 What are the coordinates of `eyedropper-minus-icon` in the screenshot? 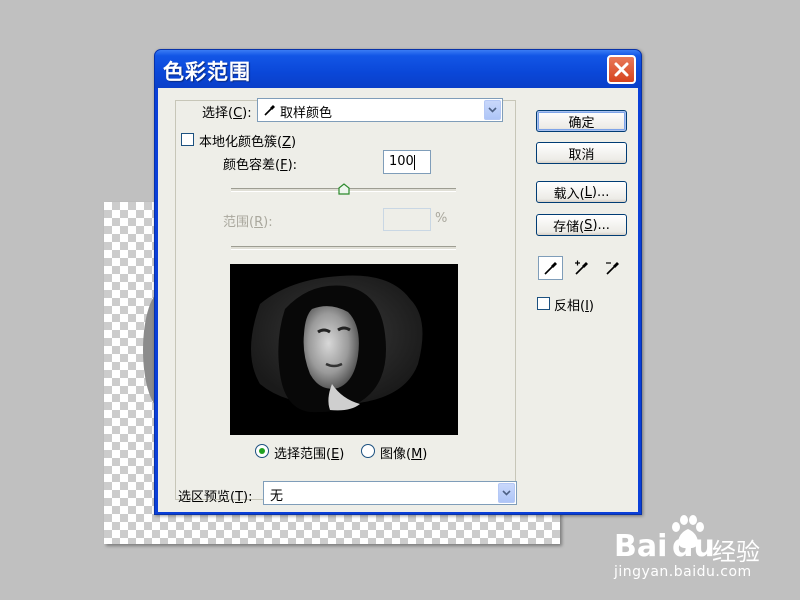 It's located at (612, 268).